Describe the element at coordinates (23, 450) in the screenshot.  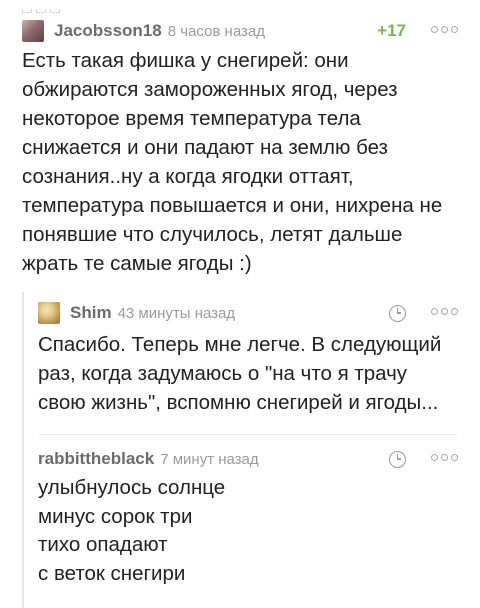
I see `reply-thread-line` at that location.